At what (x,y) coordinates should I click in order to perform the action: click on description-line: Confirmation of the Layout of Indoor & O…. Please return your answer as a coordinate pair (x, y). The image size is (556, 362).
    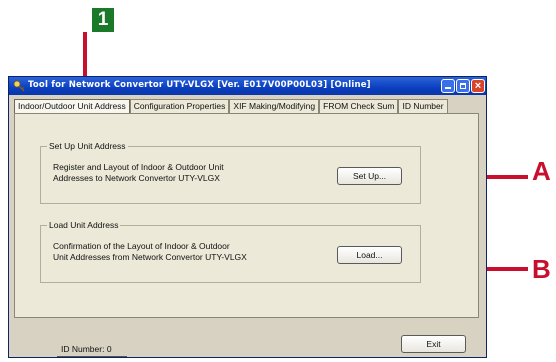
    Looking at the image, I should click on (141, 246).